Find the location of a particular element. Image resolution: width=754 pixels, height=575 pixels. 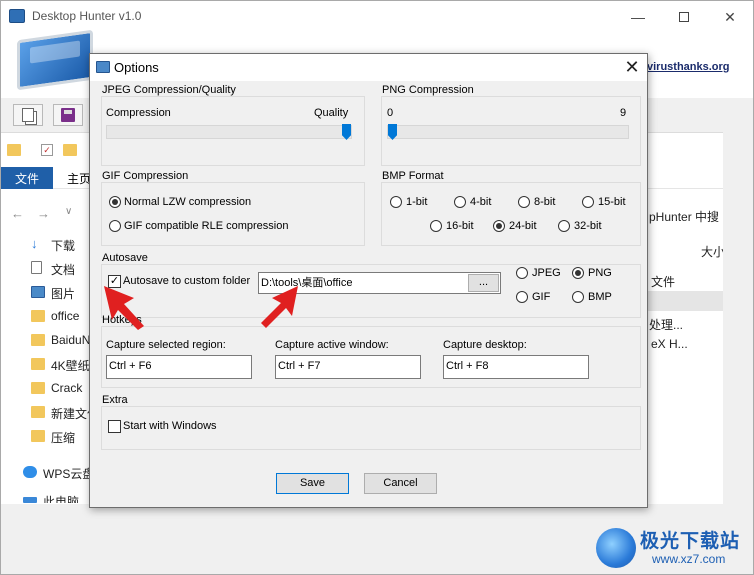

checkbox-icon: ✓ is located at coordinates (47, 150).